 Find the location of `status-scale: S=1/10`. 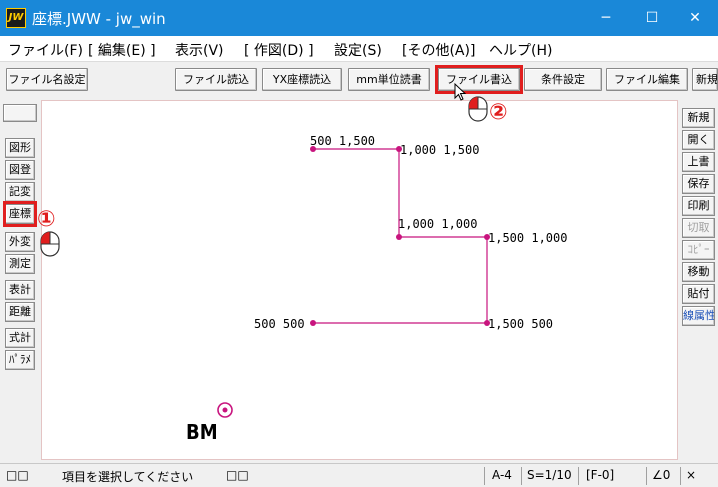

status-scale: S=1/10 is located at coordinates (549, 475).